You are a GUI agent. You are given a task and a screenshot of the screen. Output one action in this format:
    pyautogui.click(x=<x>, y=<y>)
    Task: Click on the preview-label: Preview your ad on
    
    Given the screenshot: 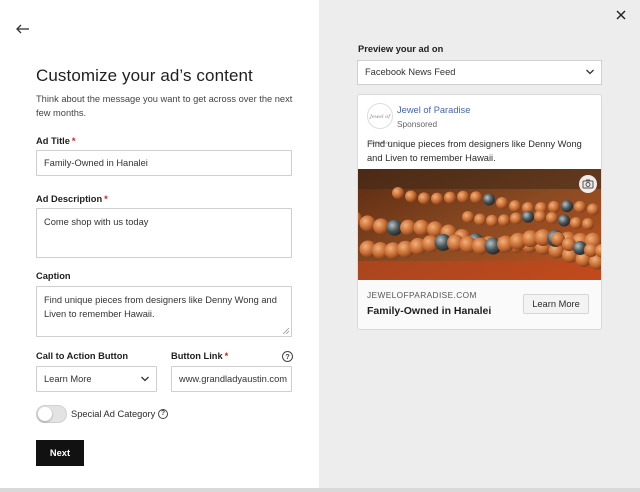 What is the action you would take?
    pyautogui.click(x=401, y=49)
    